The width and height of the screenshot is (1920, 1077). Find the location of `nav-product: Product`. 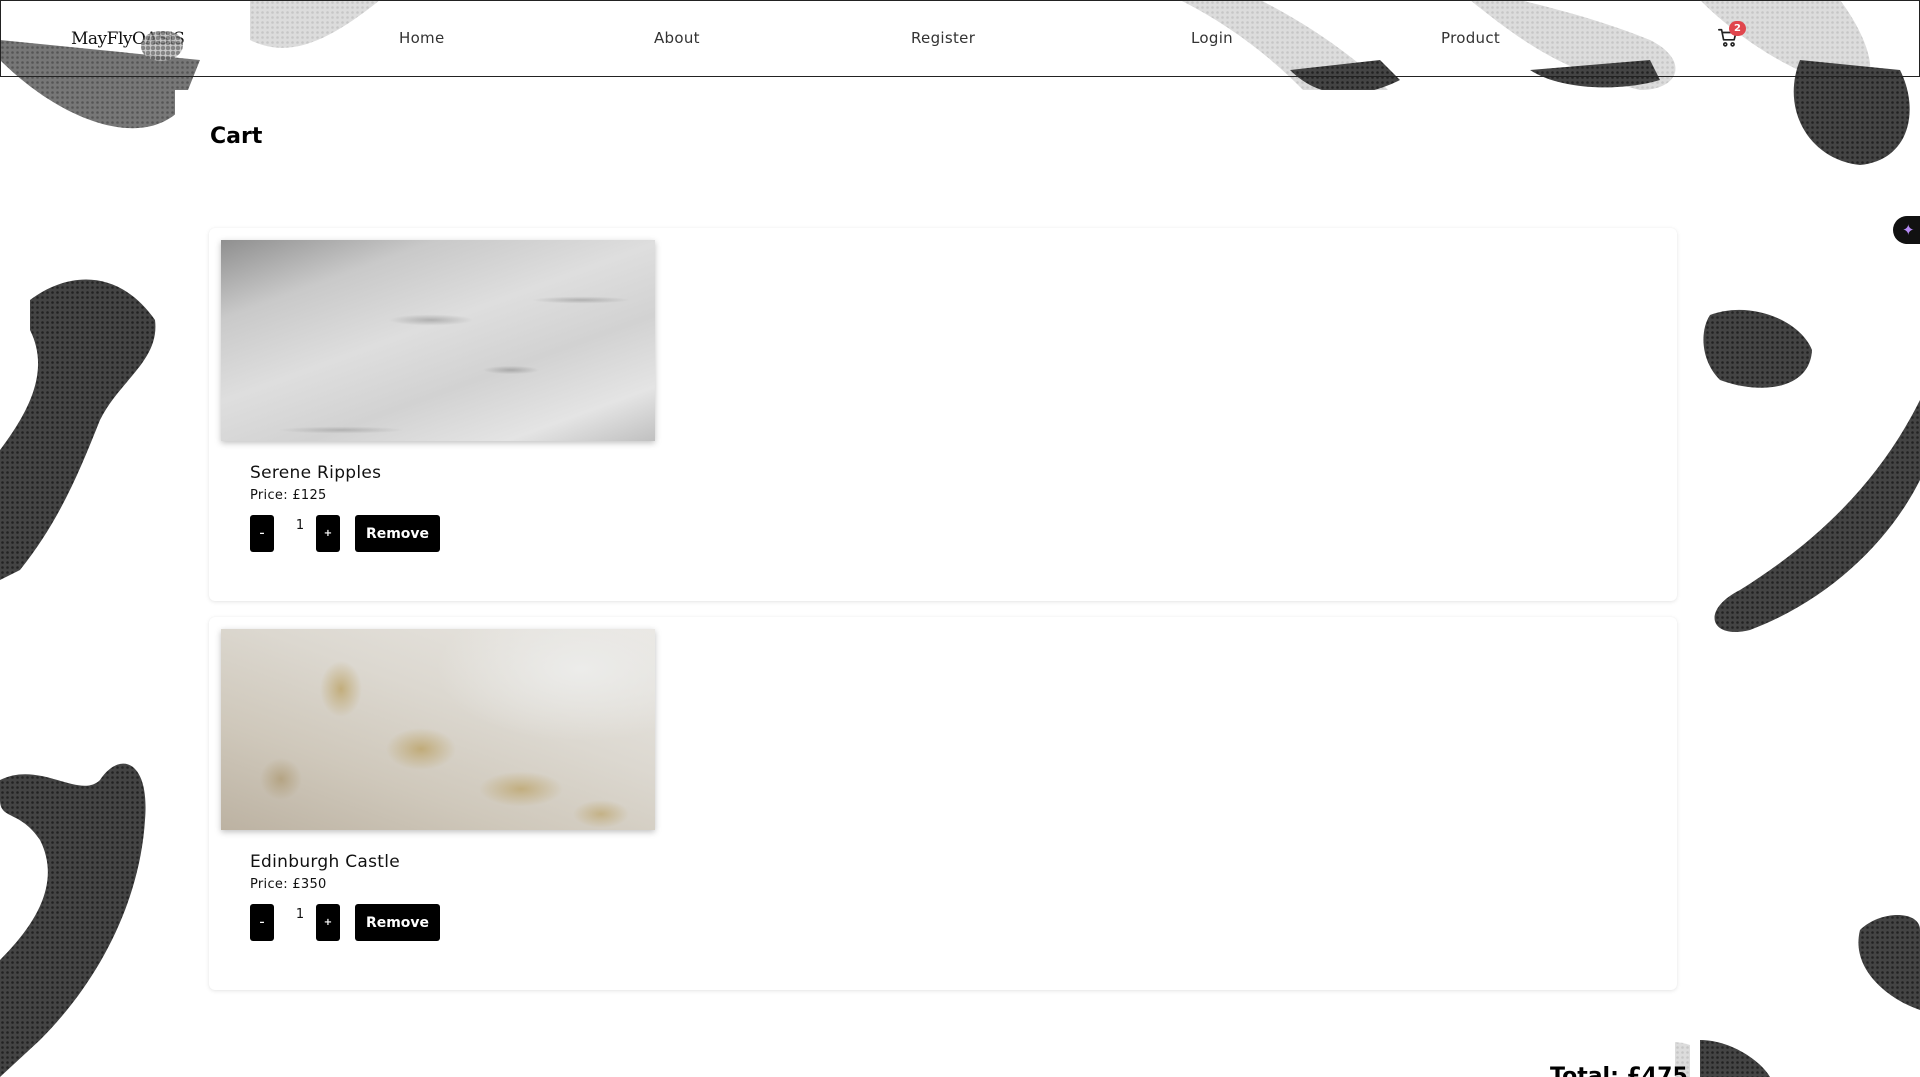

nav-product: Product is located at coordinates (1470, 38).